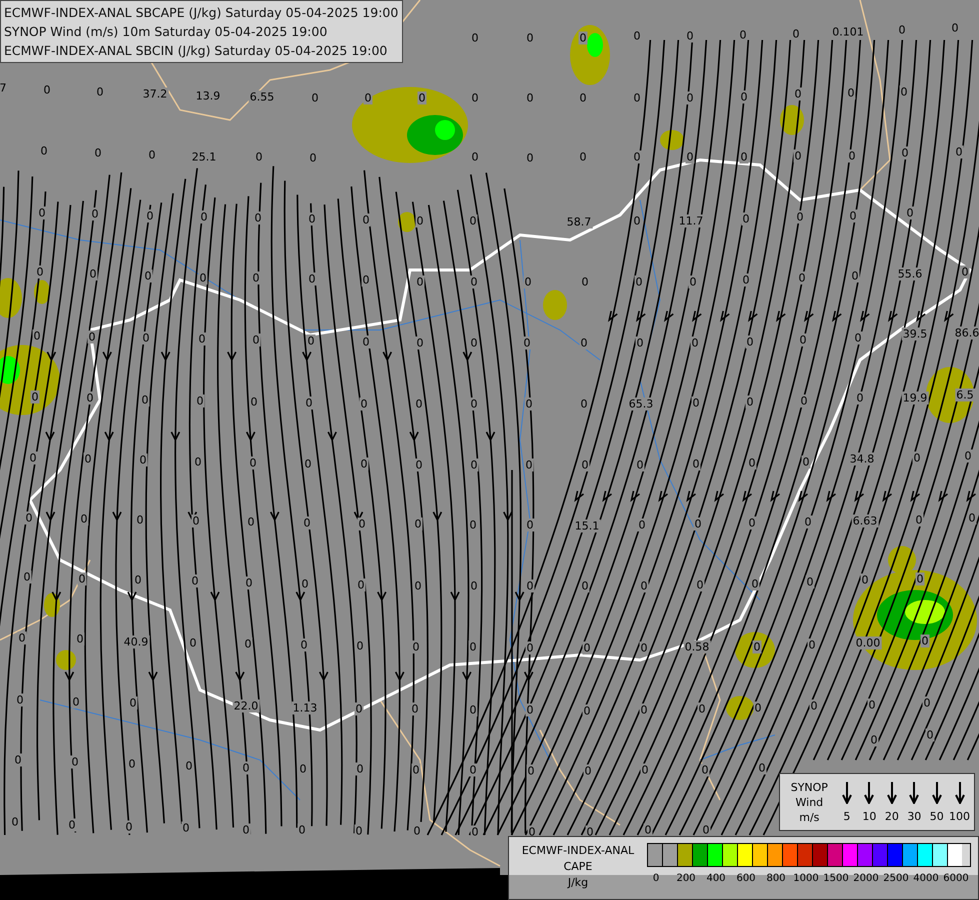  Describe the element at coordinates (896, 878) in the screenshot. I see `scale-label: 2500` at that location.